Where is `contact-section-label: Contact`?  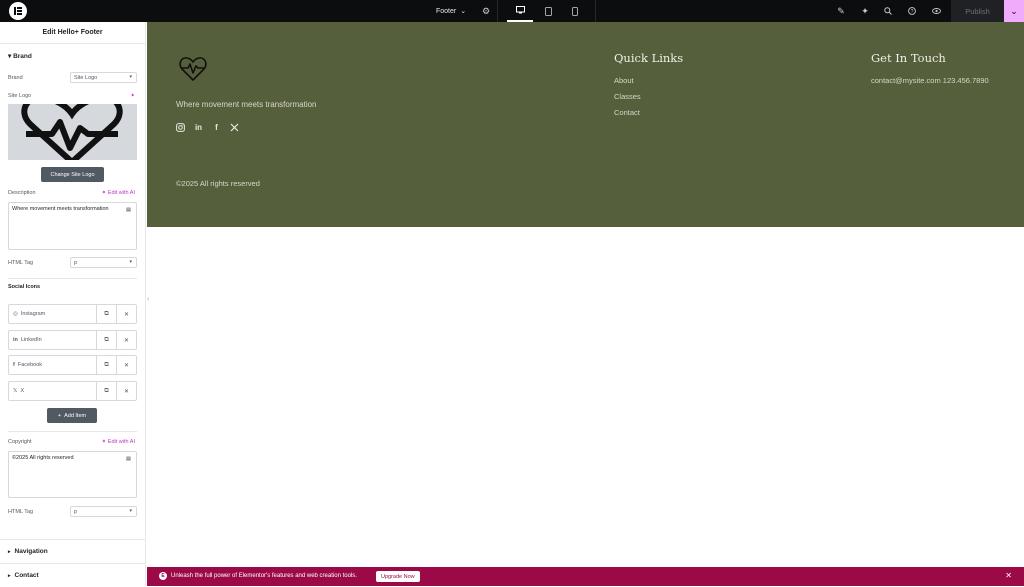 contact-section-label: Contact is located at coordinates (26, 575).